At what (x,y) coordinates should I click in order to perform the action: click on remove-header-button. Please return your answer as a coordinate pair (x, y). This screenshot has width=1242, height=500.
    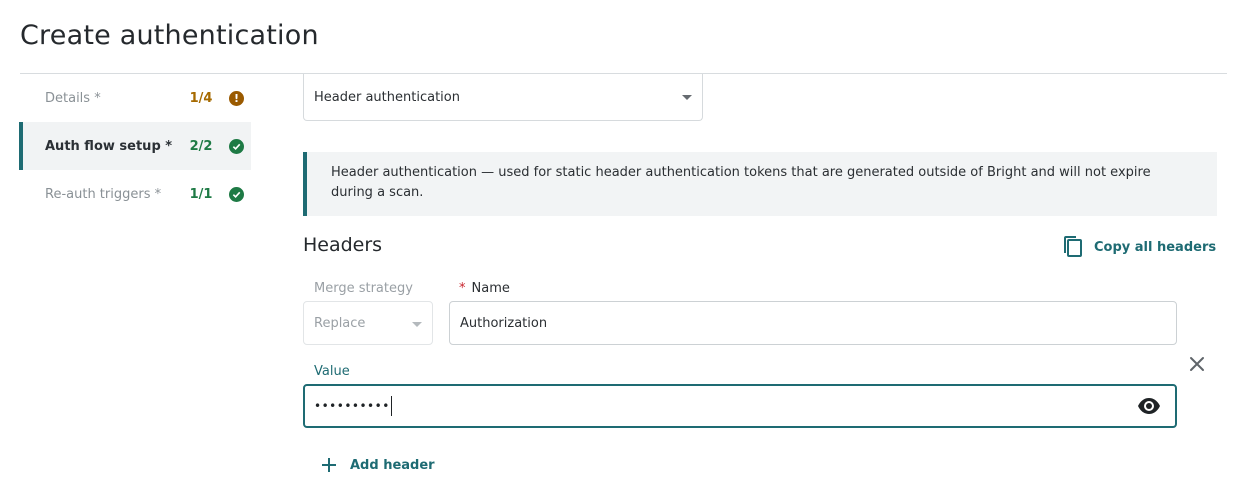
    Looking at the image, I should click on (1197, 364).